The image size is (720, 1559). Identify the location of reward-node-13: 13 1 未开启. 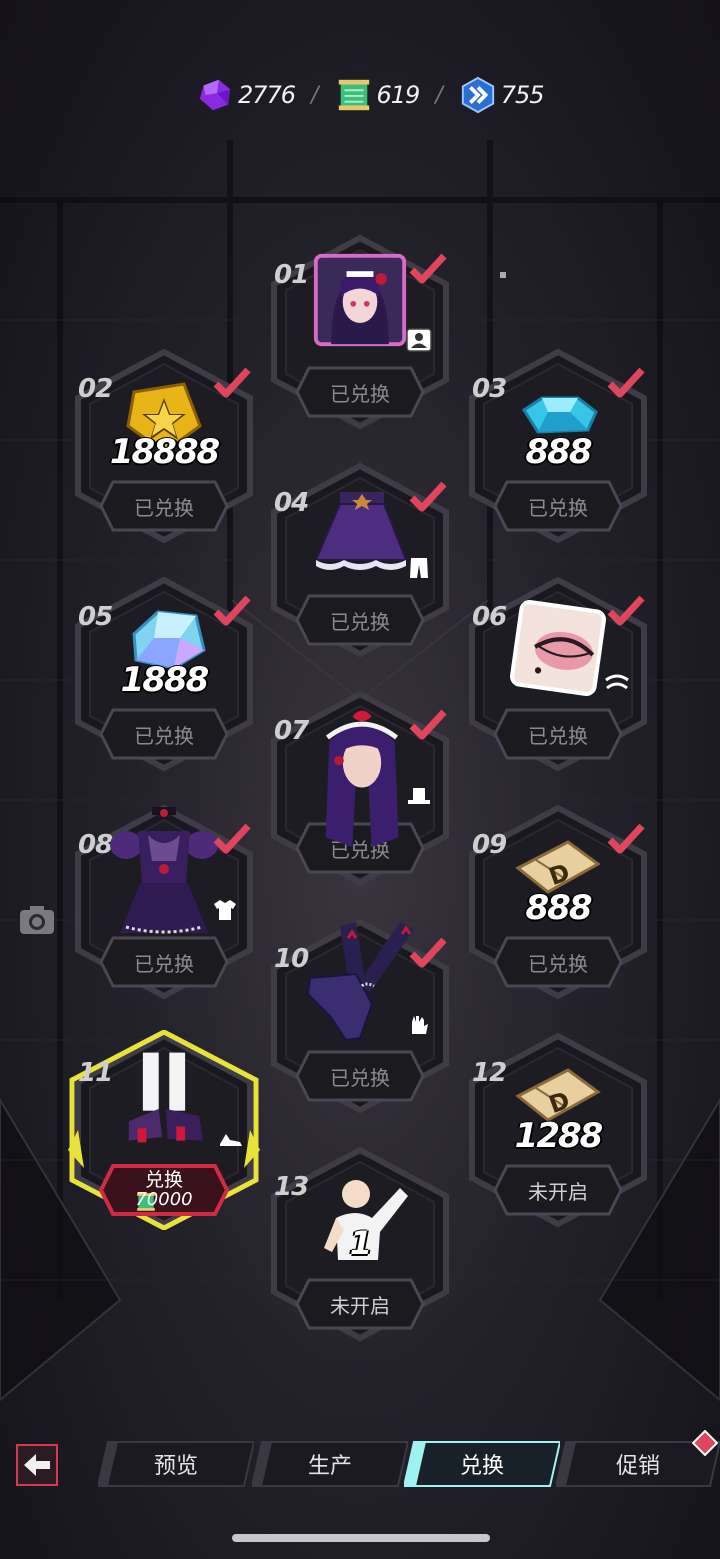
(360, 1244).